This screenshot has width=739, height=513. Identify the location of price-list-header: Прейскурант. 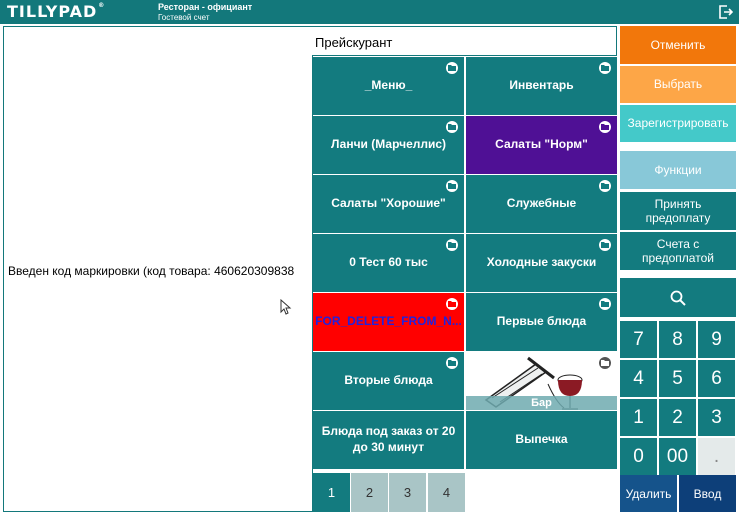
(464, 41).